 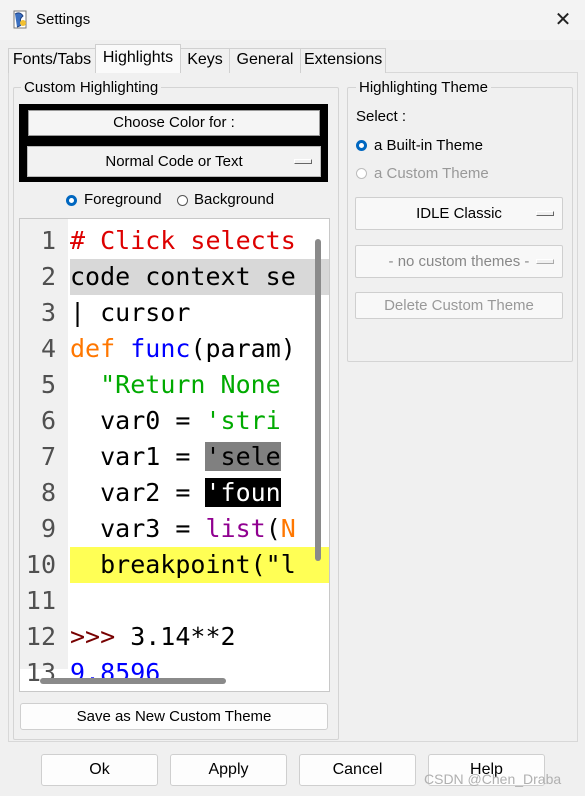 What do you see at coordinates (40, 636) in the screenshot?
I see `line-number: 12` at bounding box center [40, 636].